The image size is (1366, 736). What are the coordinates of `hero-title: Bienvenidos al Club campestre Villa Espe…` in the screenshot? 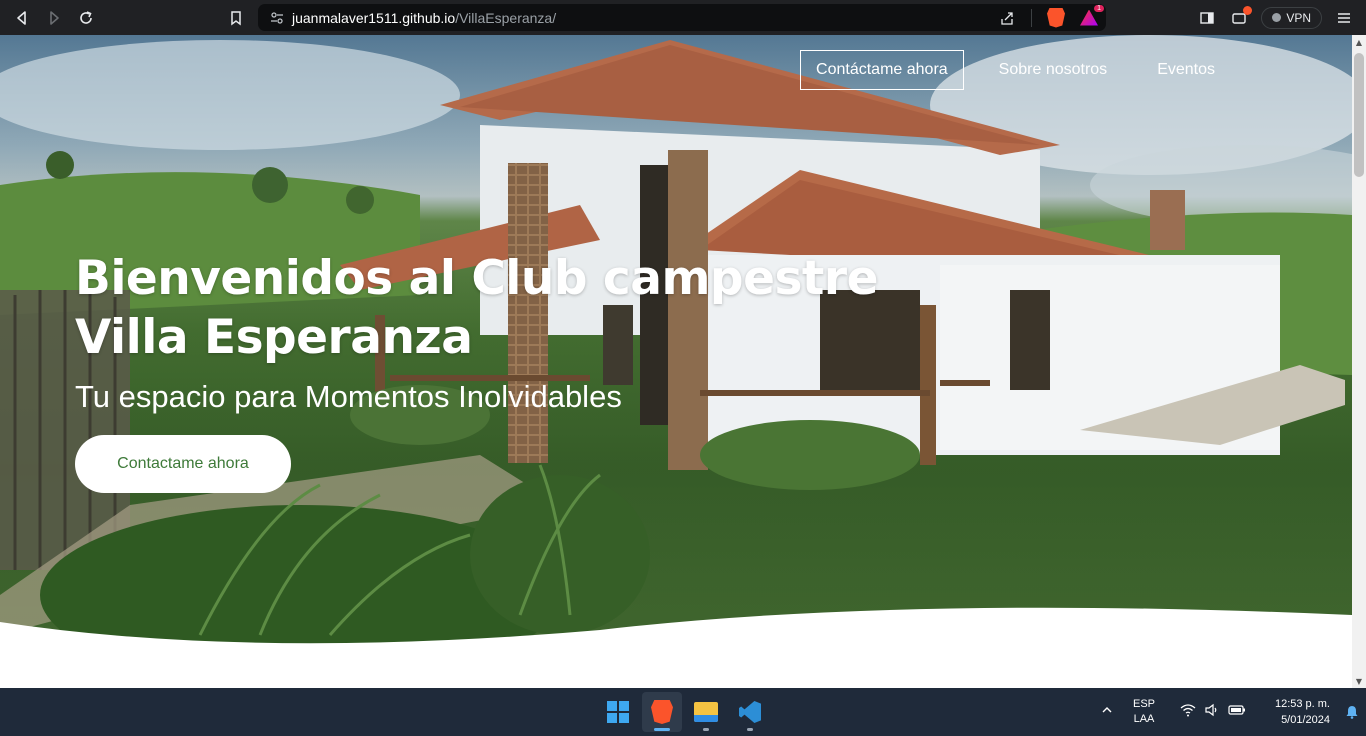 It's located at (476, 308).